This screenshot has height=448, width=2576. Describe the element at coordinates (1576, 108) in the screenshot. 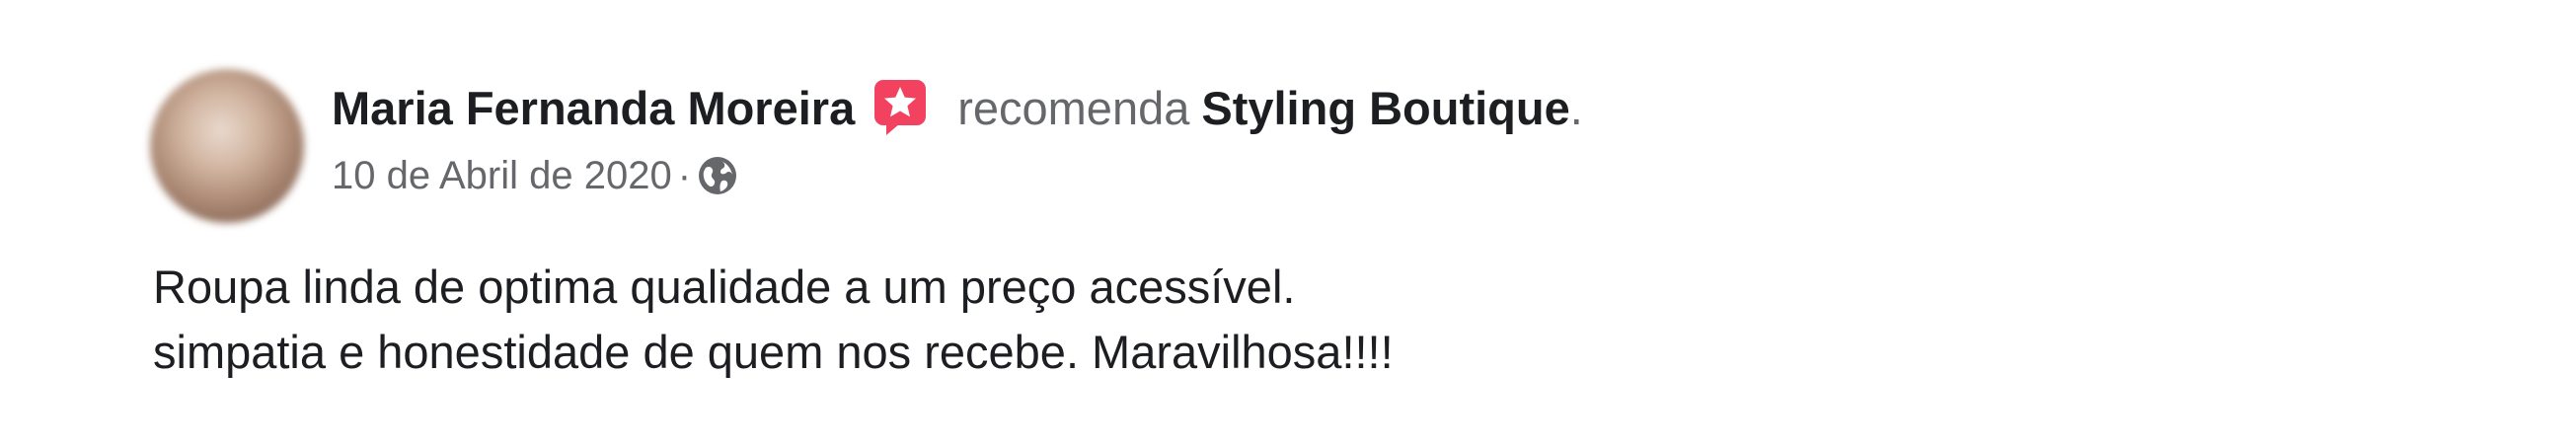

I see `header-period: .` at that location.